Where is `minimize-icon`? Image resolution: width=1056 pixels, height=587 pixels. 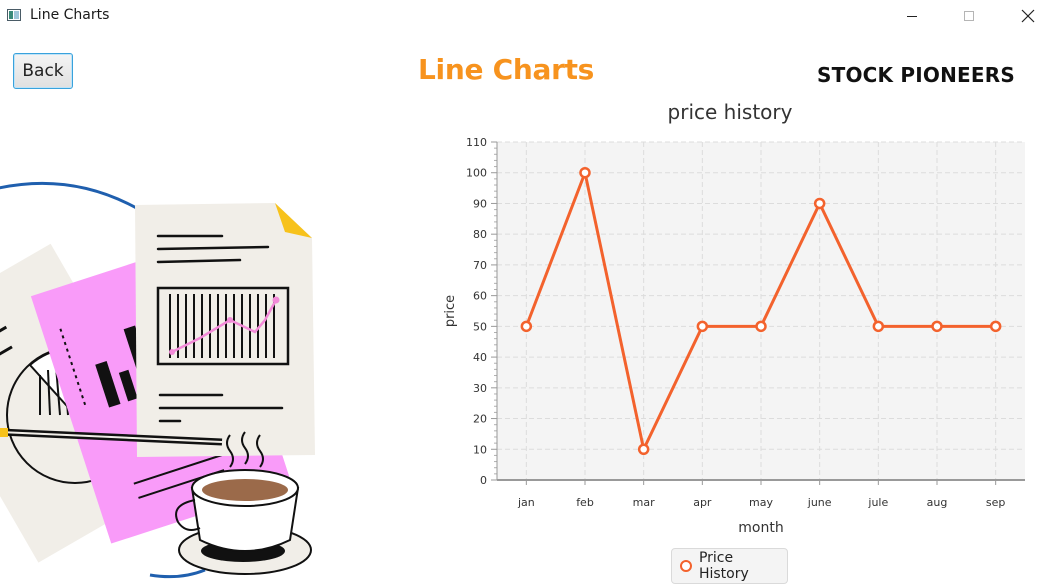 minimize-icon is located at coordinates (912, 16).